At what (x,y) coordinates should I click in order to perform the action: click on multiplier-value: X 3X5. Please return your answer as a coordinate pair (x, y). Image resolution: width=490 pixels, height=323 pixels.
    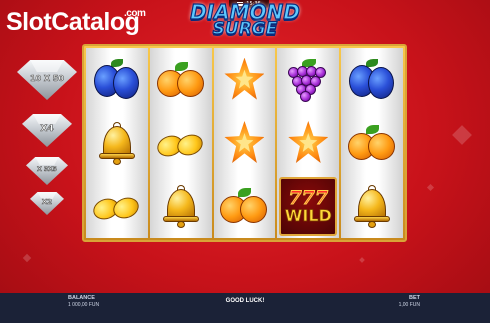
    Looking at the image, I should click on (47, 169).